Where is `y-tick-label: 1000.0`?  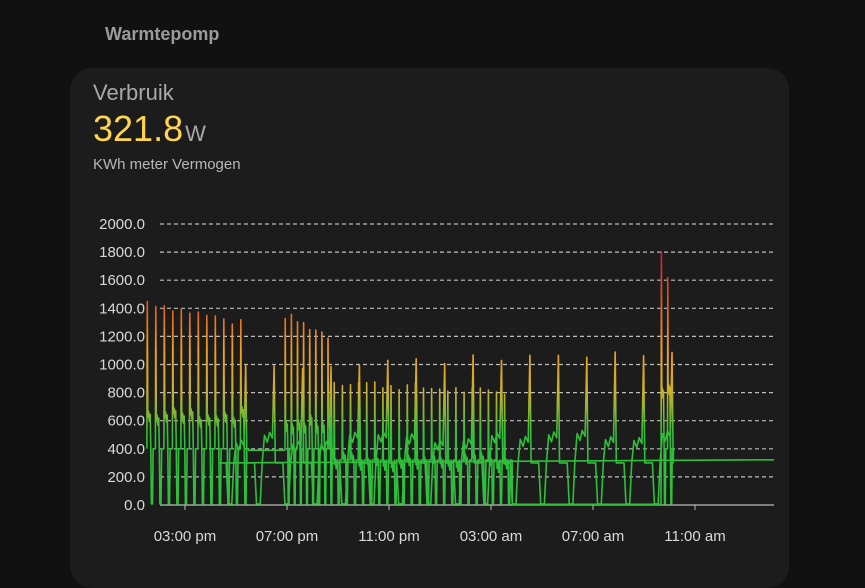 y-tick-label: 1000.0 is located at coordinates (122, 365).